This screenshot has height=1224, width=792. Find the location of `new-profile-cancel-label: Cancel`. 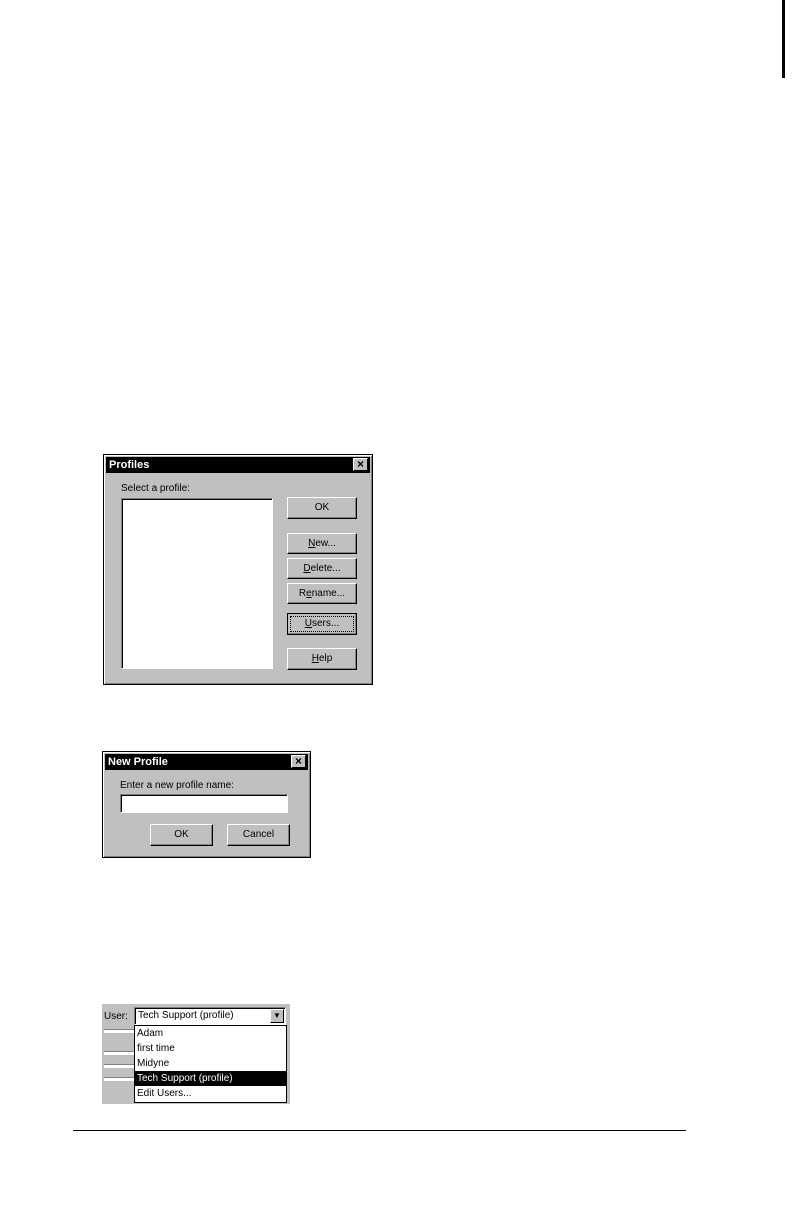

new-profile-cancel-label: Cancel is located at coordinates (258, 834).